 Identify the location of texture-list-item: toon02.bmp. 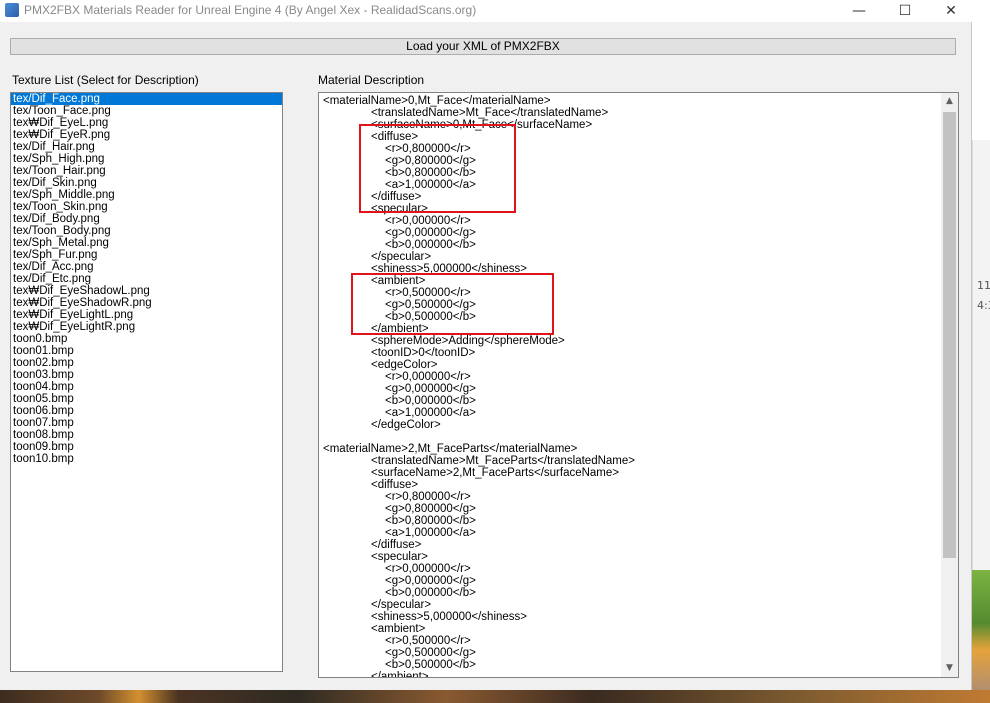
(146, 363).